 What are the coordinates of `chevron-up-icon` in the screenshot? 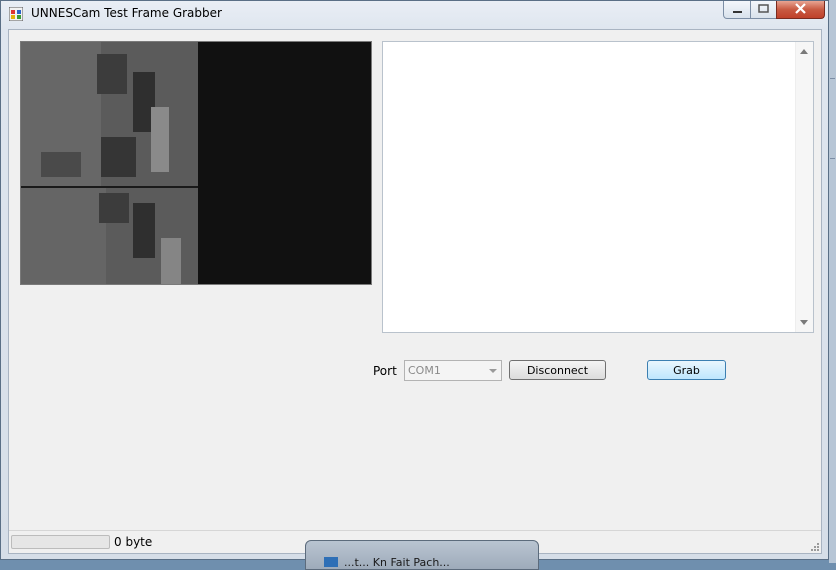 It's located at (804, 51).